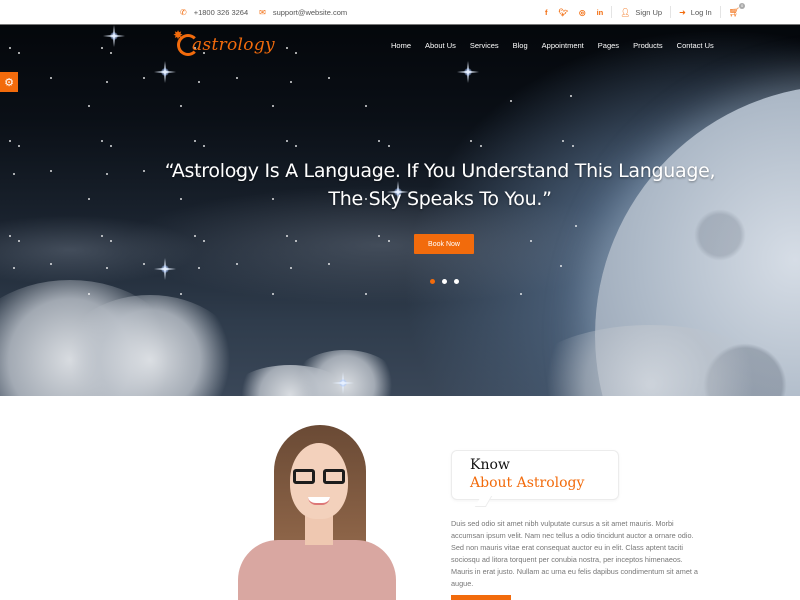  I want to click on email-icon: ✉, so click(262, 12).